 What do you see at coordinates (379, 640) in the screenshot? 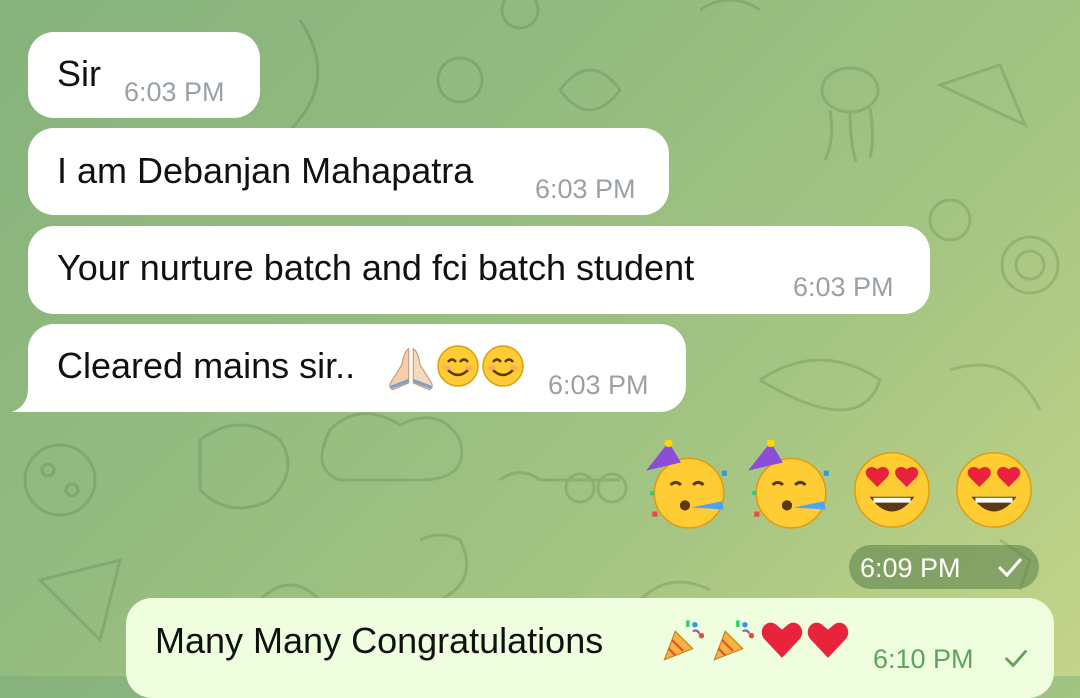
I see `message-text: Many Many Congratulations` at bounding box center [379, 640].